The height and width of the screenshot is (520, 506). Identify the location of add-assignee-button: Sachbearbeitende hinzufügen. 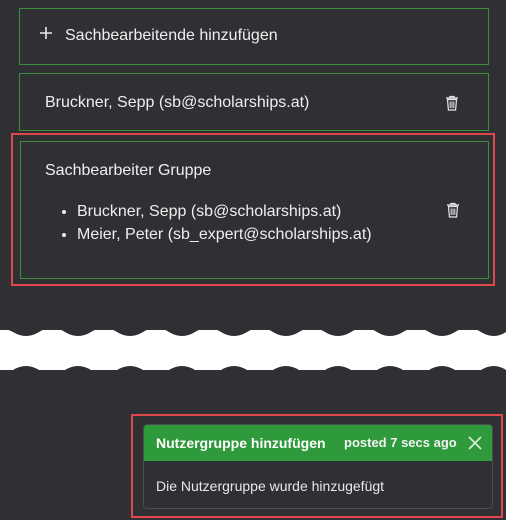
(254, 36).